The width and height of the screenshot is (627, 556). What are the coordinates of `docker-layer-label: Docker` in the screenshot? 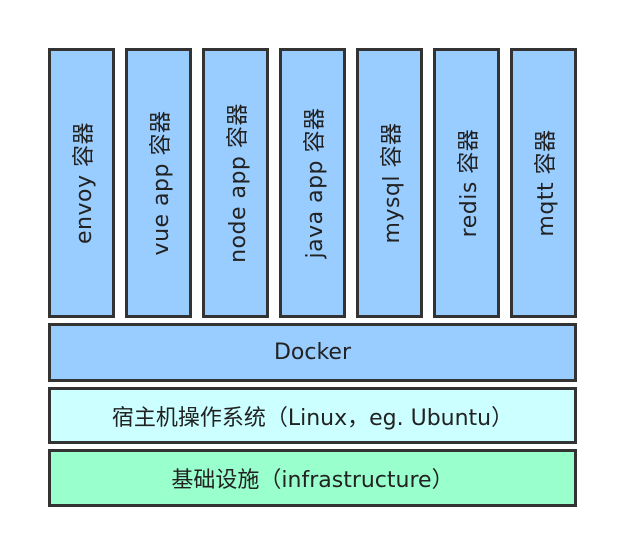 It's located at (312, 352).